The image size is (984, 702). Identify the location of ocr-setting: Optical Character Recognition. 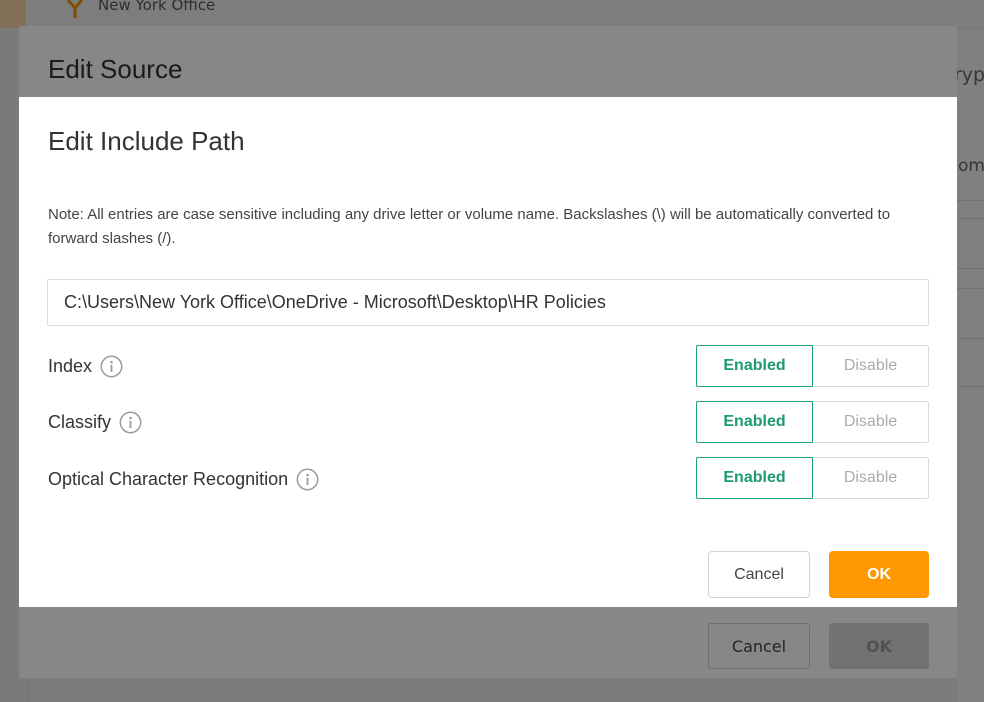
(183, 479).